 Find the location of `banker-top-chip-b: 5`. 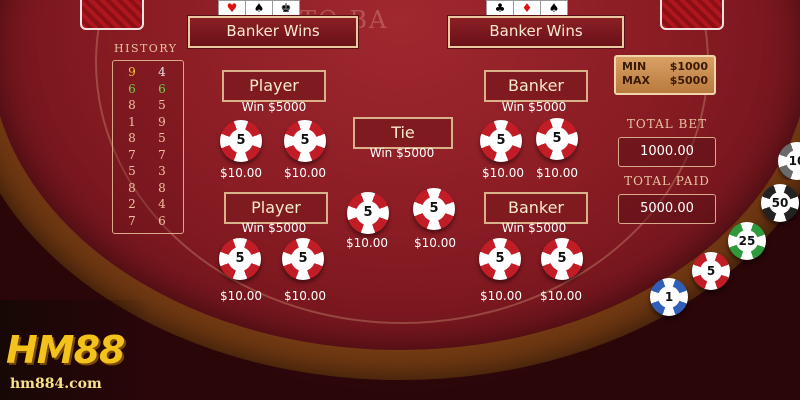

banker-top-chip-b: 5 is located at coordinates (557, 139).